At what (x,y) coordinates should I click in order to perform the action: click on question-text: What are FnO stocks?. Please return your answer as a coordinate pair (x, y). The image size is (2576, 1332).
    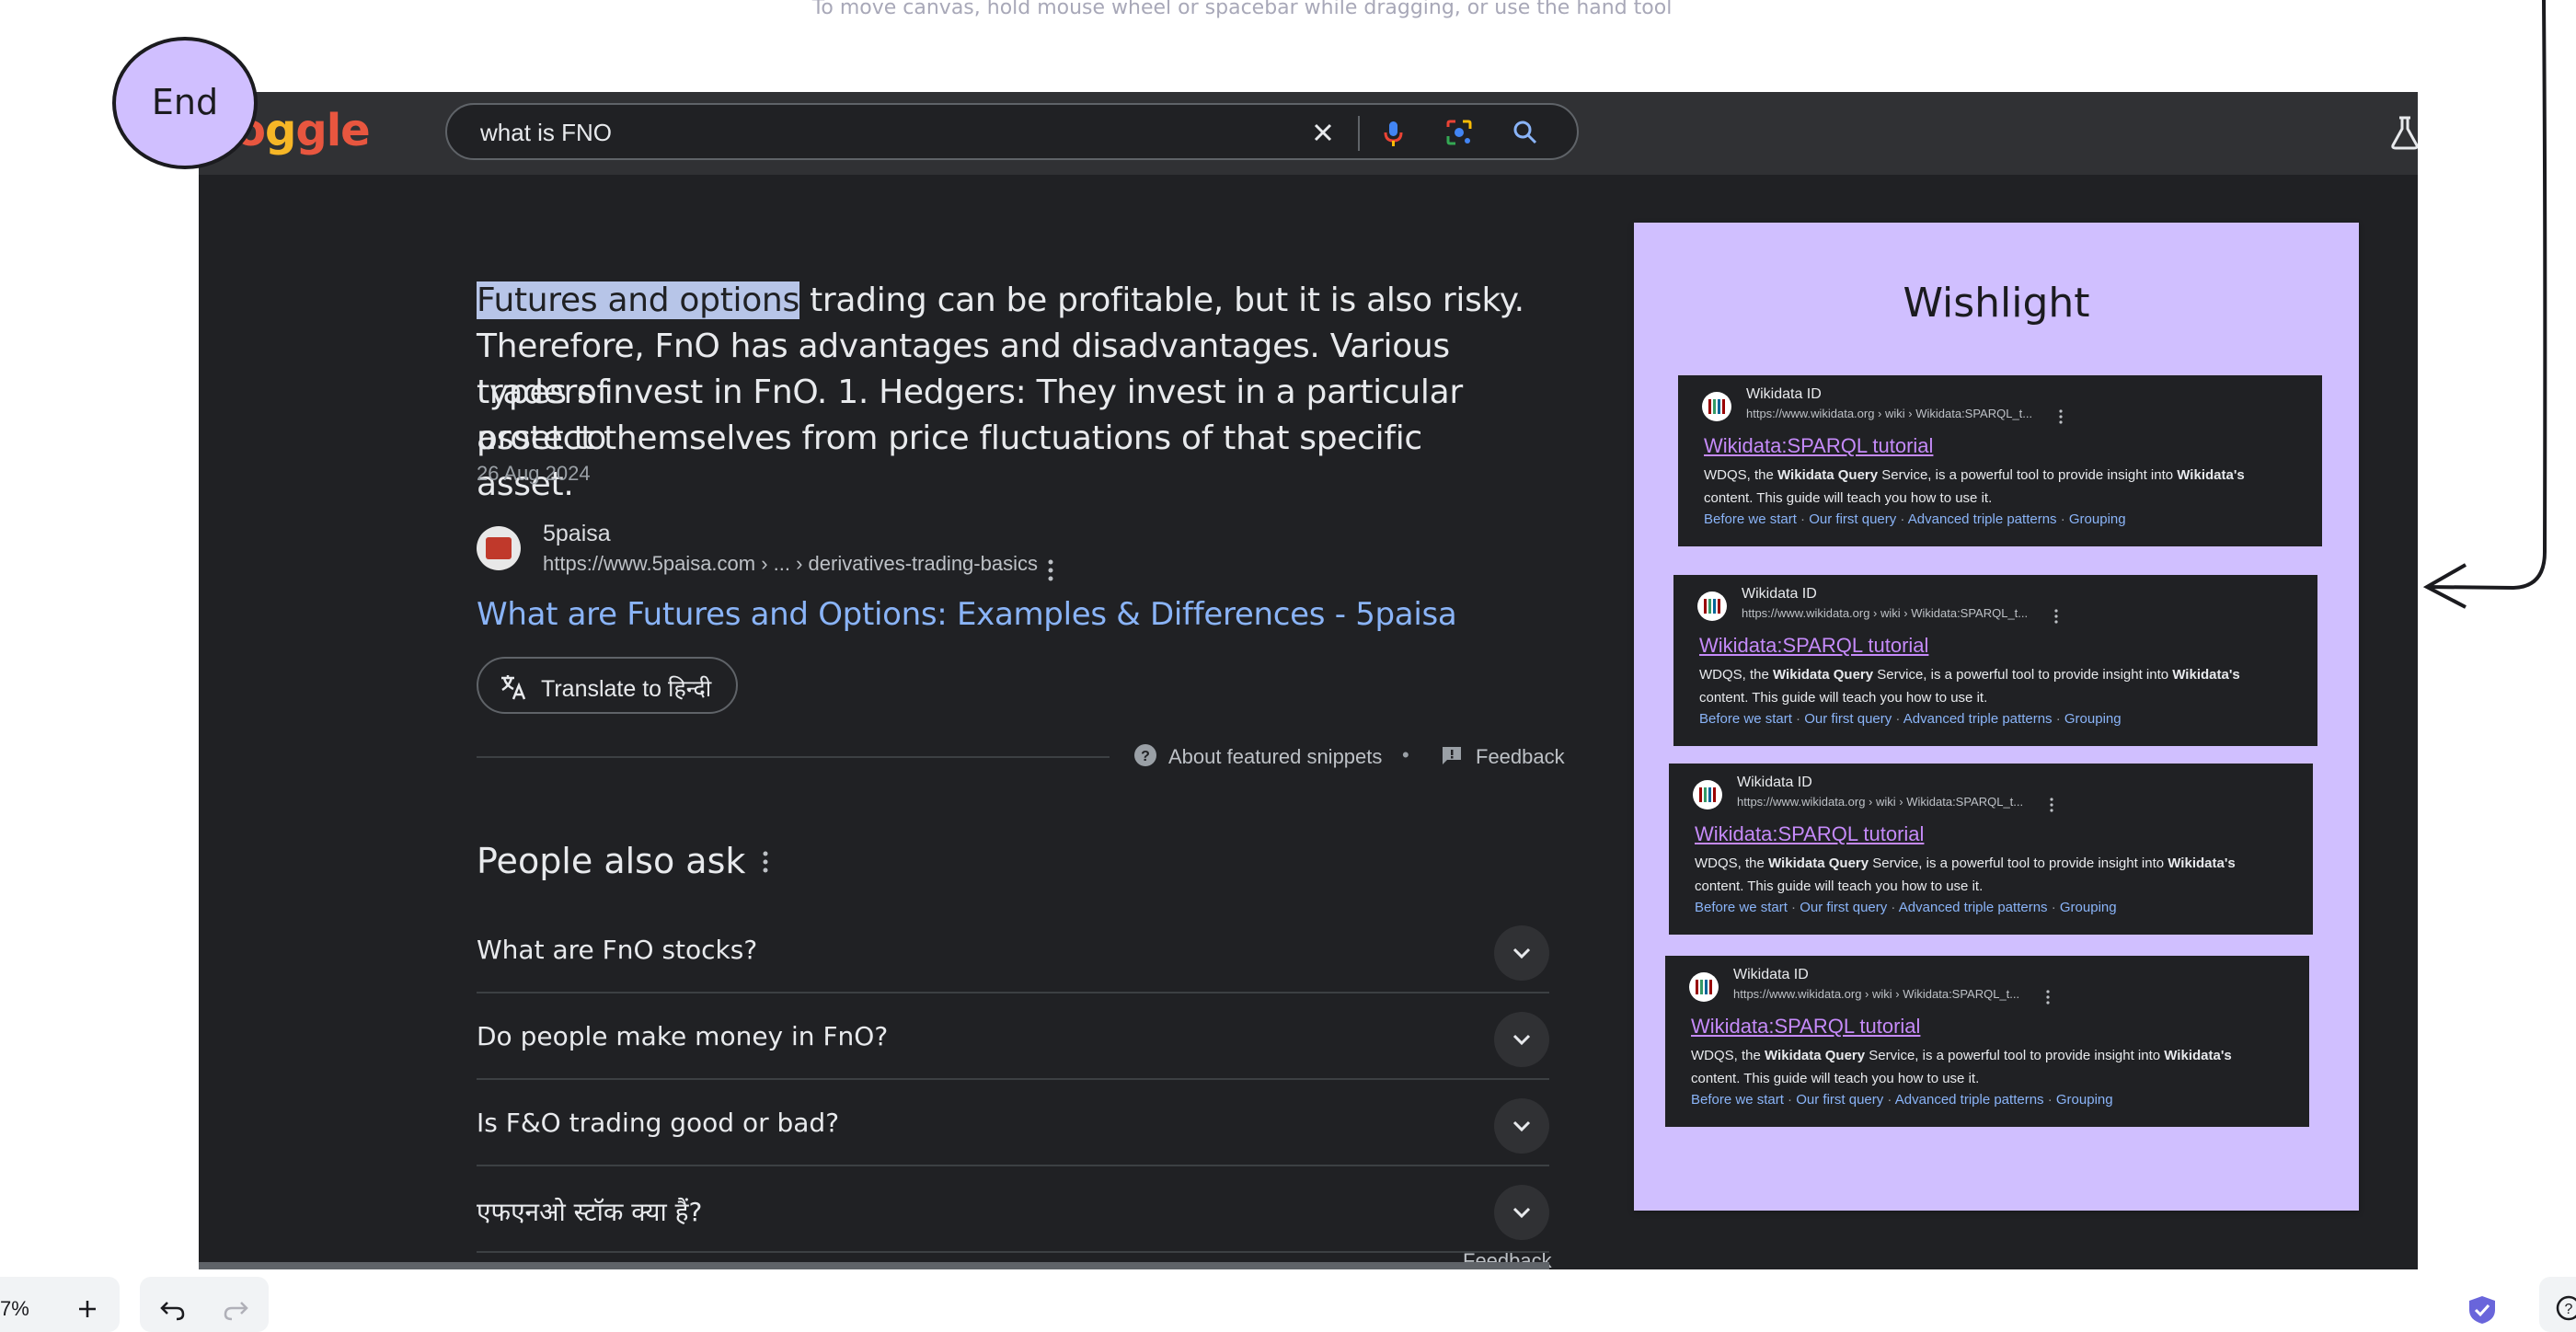
    Looking at the image, I should click on (617, 950).